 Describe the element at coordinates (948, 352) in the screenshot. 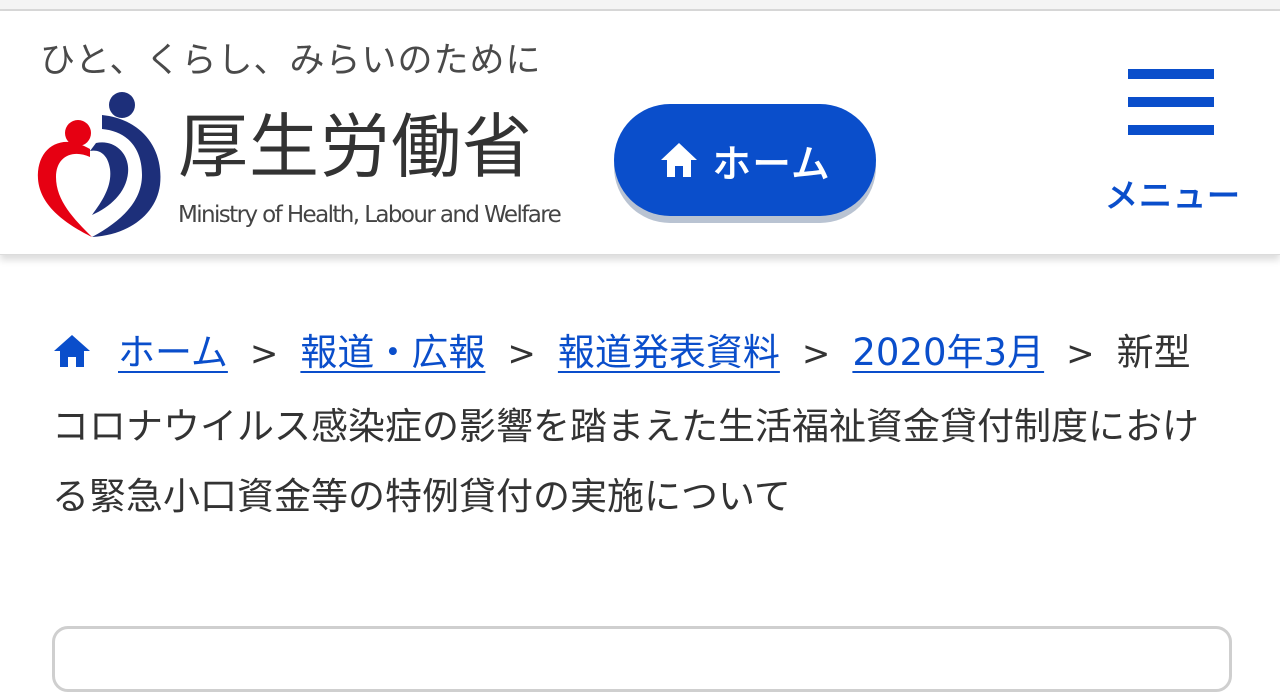

I see `breadcrumb-link-month: 2020年3月` at that location.